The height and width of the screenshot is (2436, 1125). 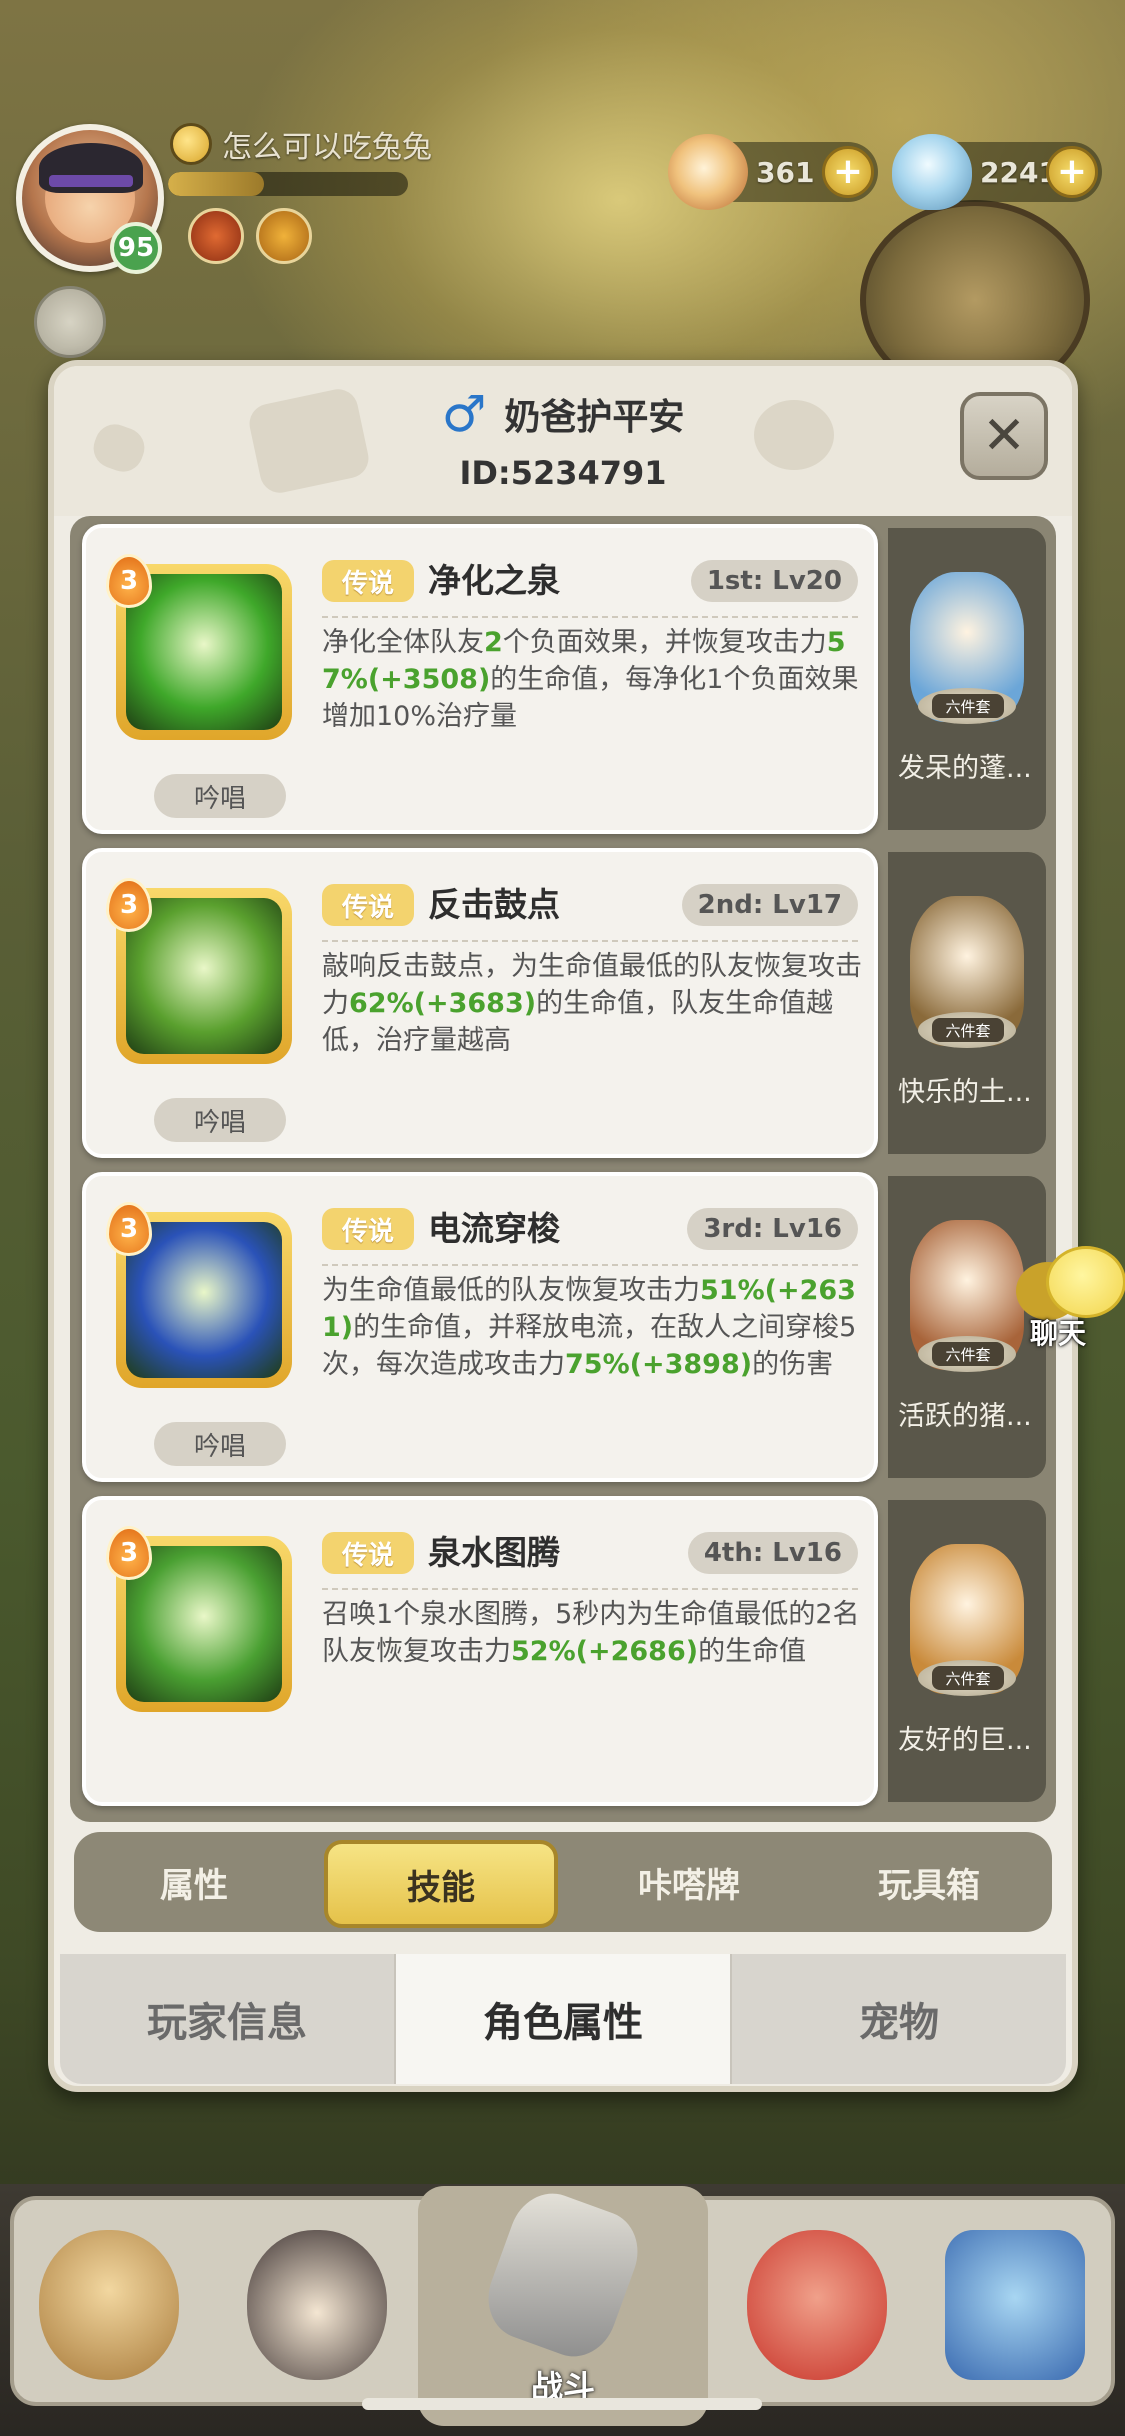 I want to click on purify-spring-icon, so click(x=204, y=652).